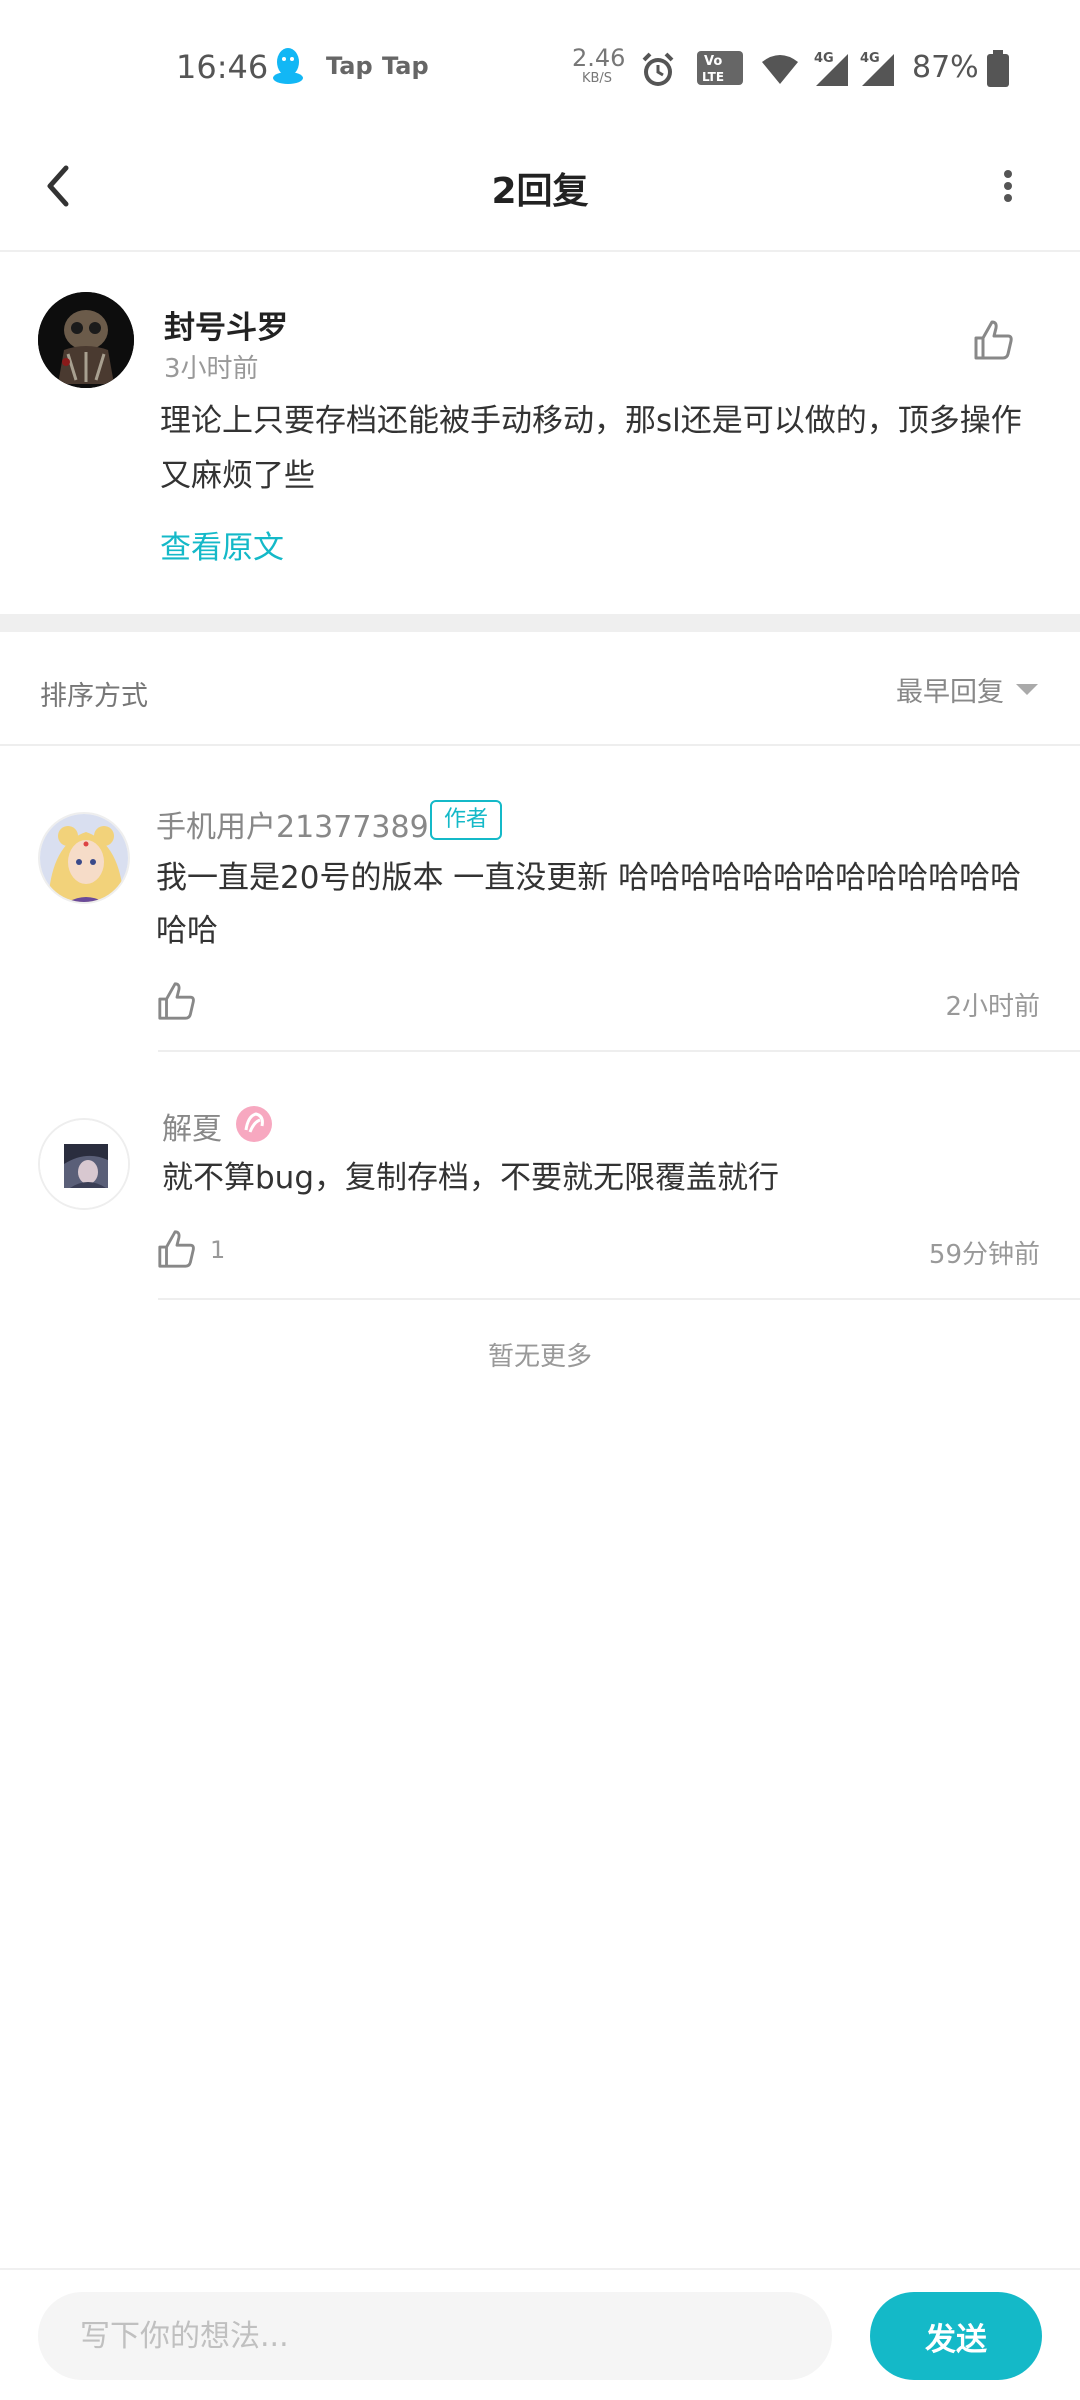  What do you see at coordinates (599, 65) in the screenshot?
I see `net-speed: 2.46 KB/S` at bounding box center [599, 65].